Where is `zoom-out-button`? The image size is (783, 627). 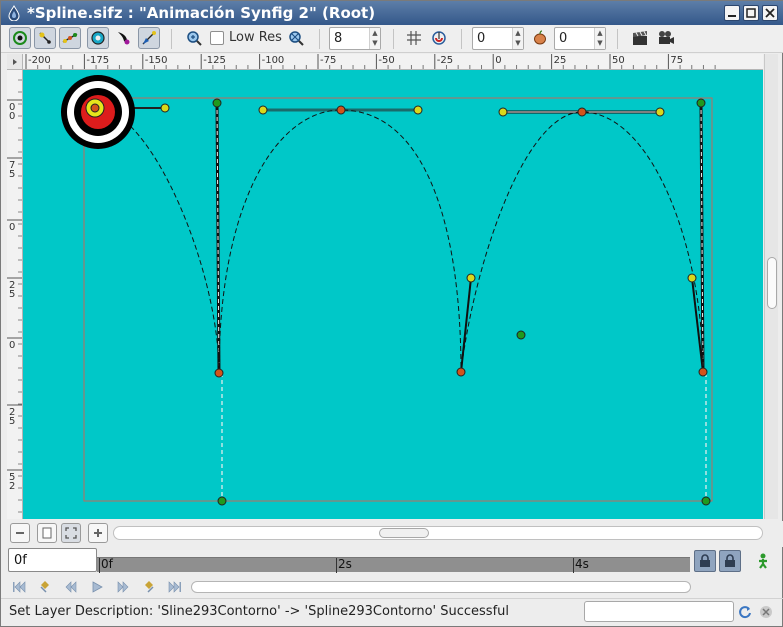 zoom-out-button is located at coordinates (296, 38).